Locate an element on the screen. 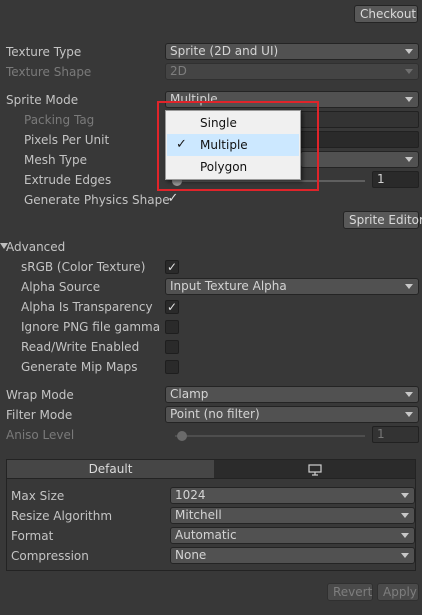 The height and width of the screenshot is (615, 422). tab-default: Default is located at coordinates (110, 469).